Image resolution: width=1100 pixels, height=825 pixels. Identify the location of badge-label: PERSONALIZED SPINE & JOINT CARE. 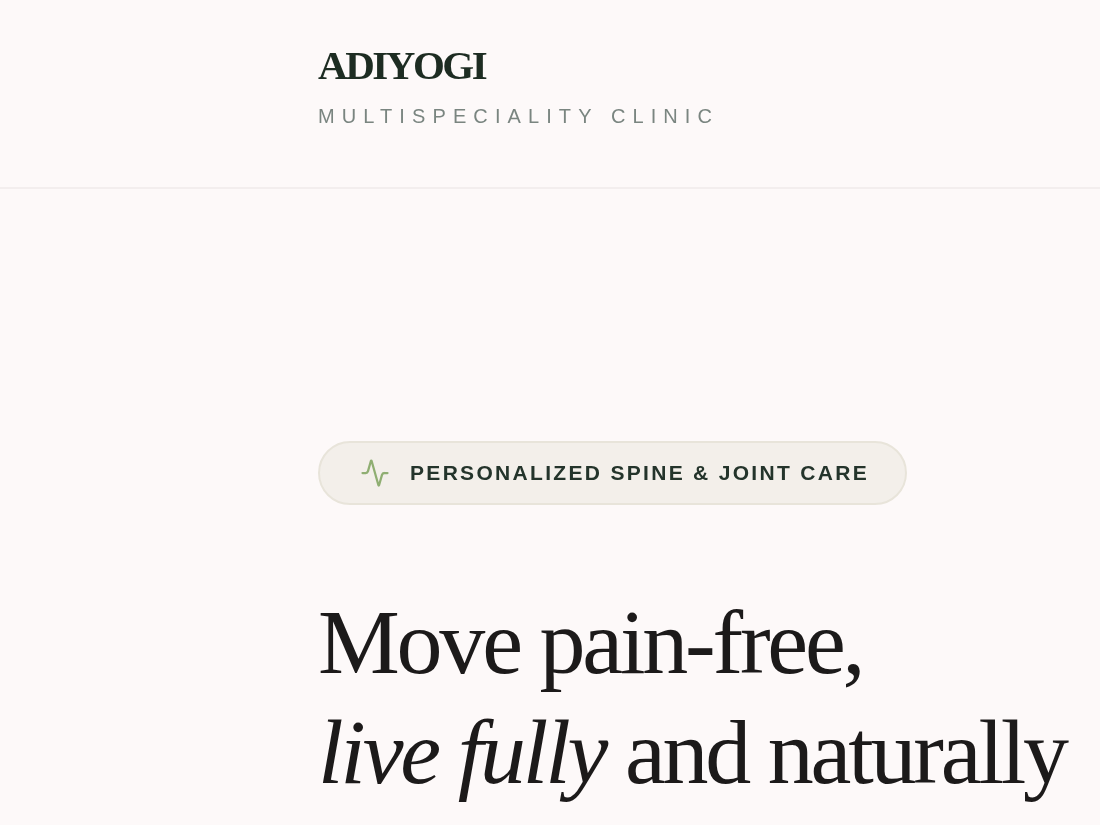
(639, 473).